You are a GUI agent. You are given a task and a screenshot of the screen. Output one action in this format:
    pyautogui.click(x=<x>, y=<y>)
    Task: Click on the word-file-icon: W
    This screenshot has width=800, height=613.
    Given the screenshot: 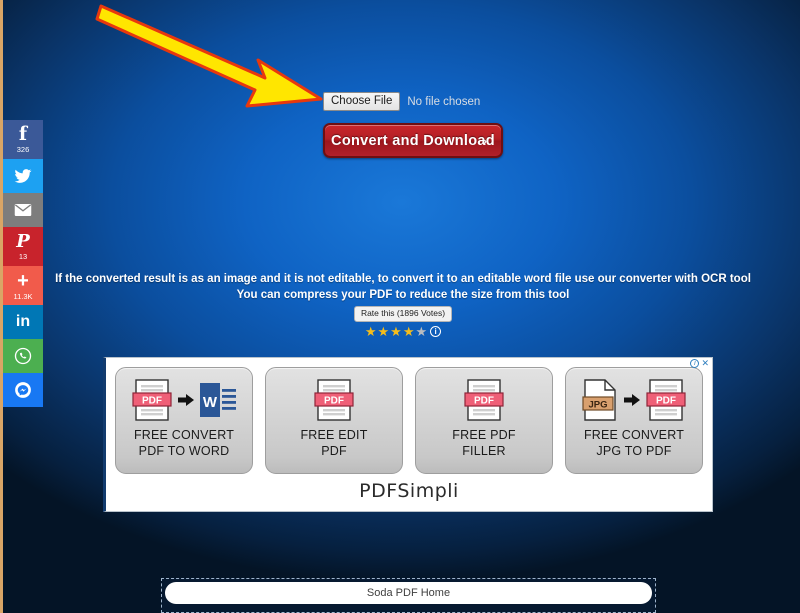 What is the action you would take?
    pyautogui.click(x=218, y=400)
    